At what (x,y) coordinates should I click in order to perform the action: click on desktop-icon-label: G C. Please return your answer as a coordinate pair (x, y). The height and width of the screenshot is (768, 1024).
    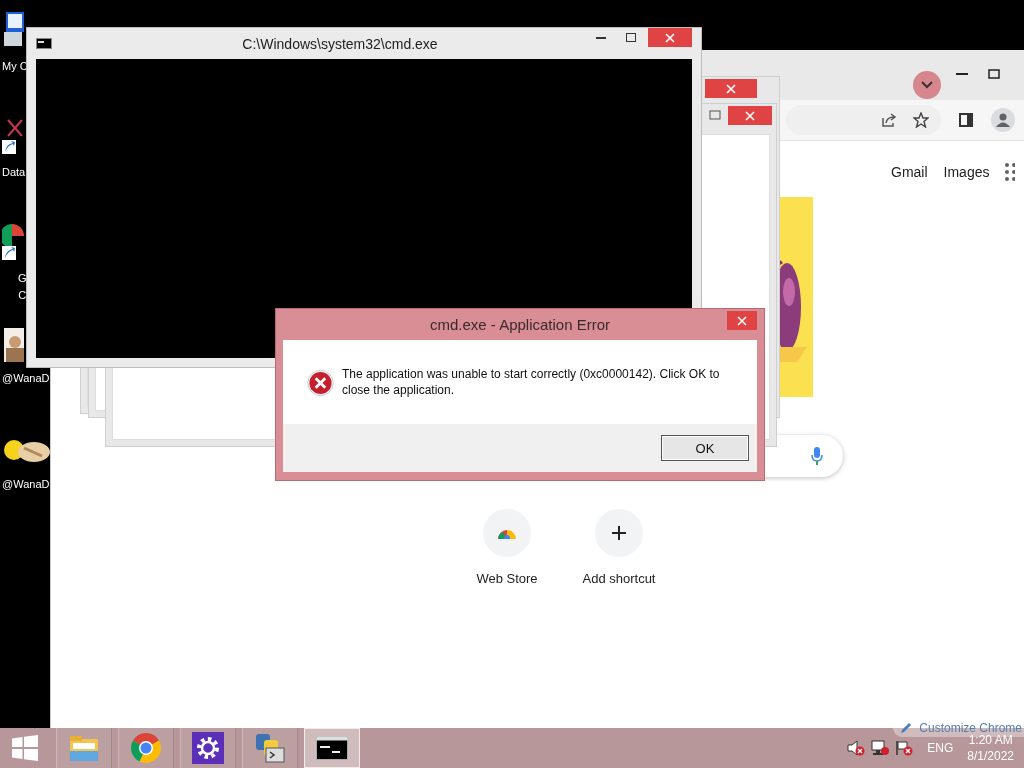
    Looking at the image, I should click on (22, 287).